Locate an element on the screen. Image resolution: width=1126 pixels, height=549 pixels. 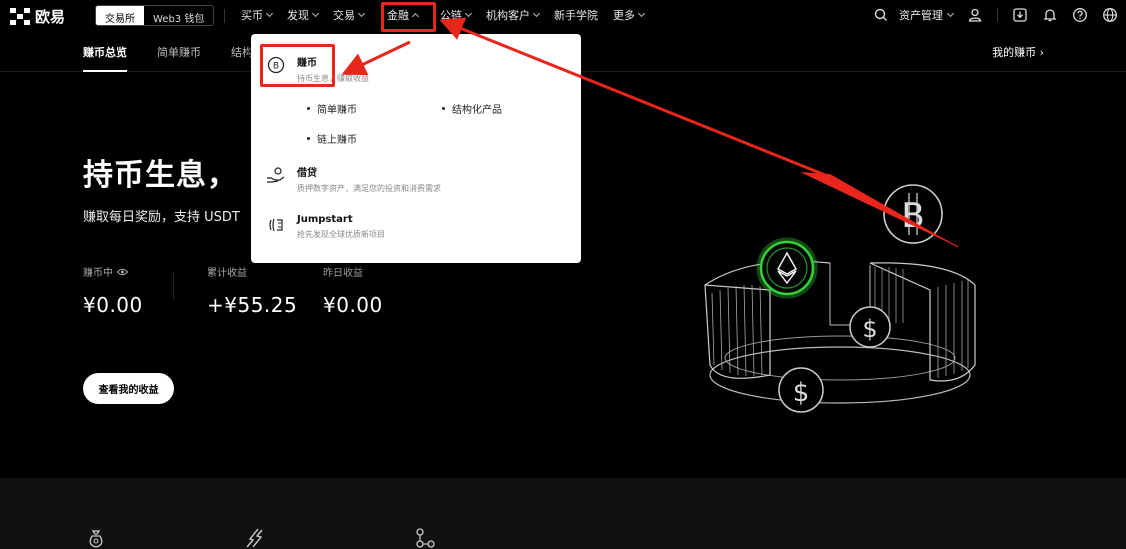
brand-name: 欧易 is located at coordinates (50, 17).